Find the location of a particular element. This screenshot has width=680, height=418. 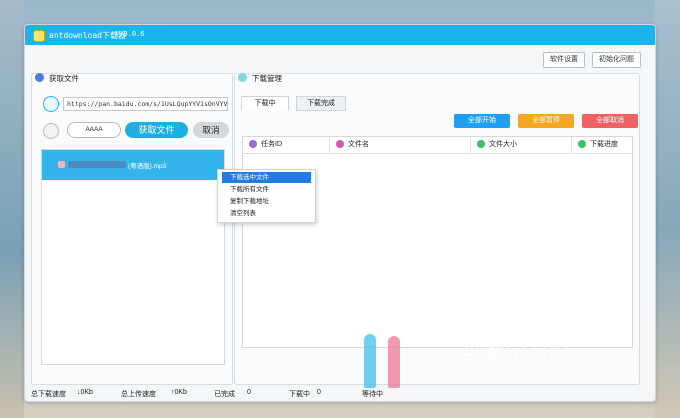

tab-completed: 下载完成 is located at coordinates (321, 103).